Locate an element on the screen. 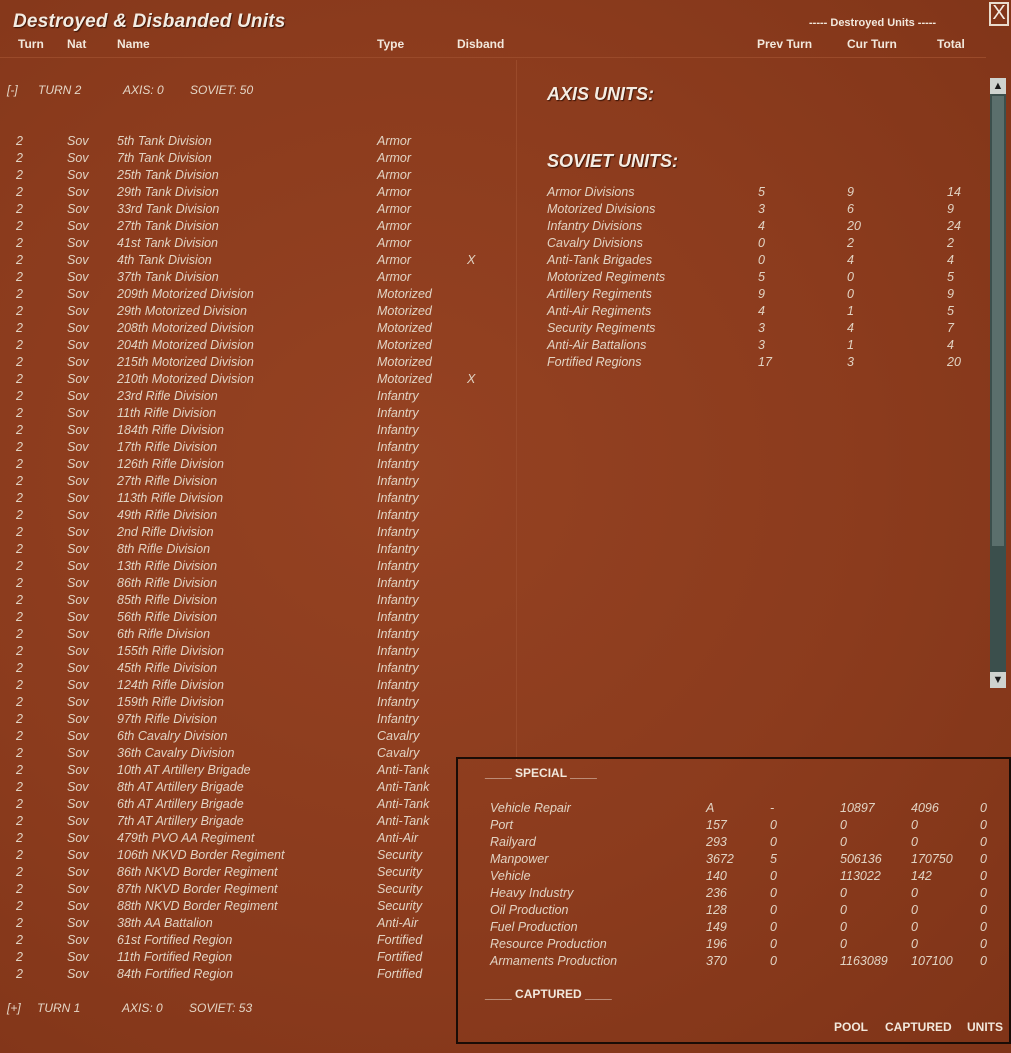 This screenshot has height=1053, width=1011. axis-units-heading: AXIS UNITS: is located at coordinates (601, 94).